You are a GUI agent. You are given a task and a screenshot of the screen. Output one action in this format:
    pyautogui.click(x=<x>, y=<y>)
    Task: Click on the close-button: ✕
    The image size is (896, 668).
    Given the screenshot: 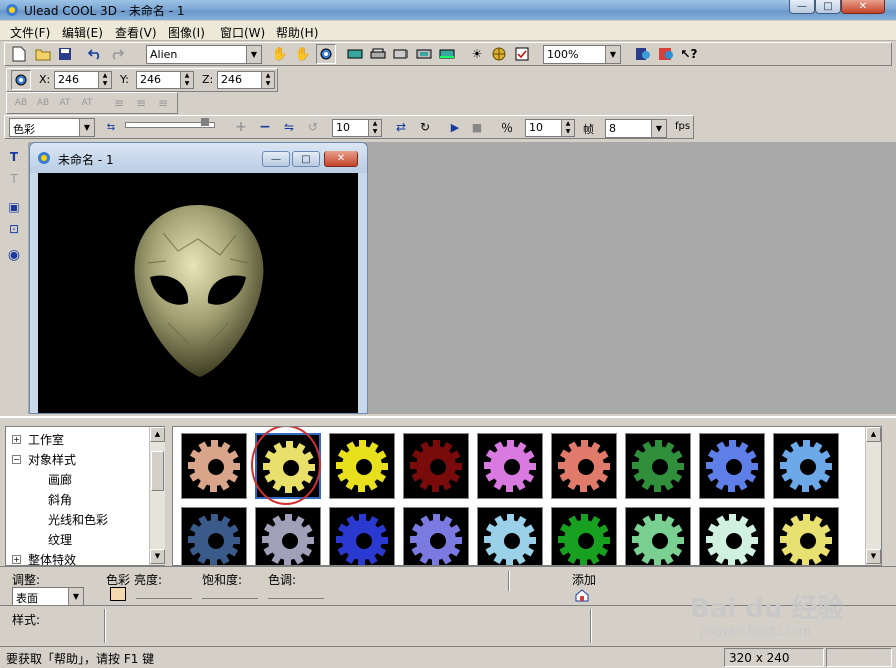 What is the action you would take?
    pyautogui.click(x=863, y=7)
    